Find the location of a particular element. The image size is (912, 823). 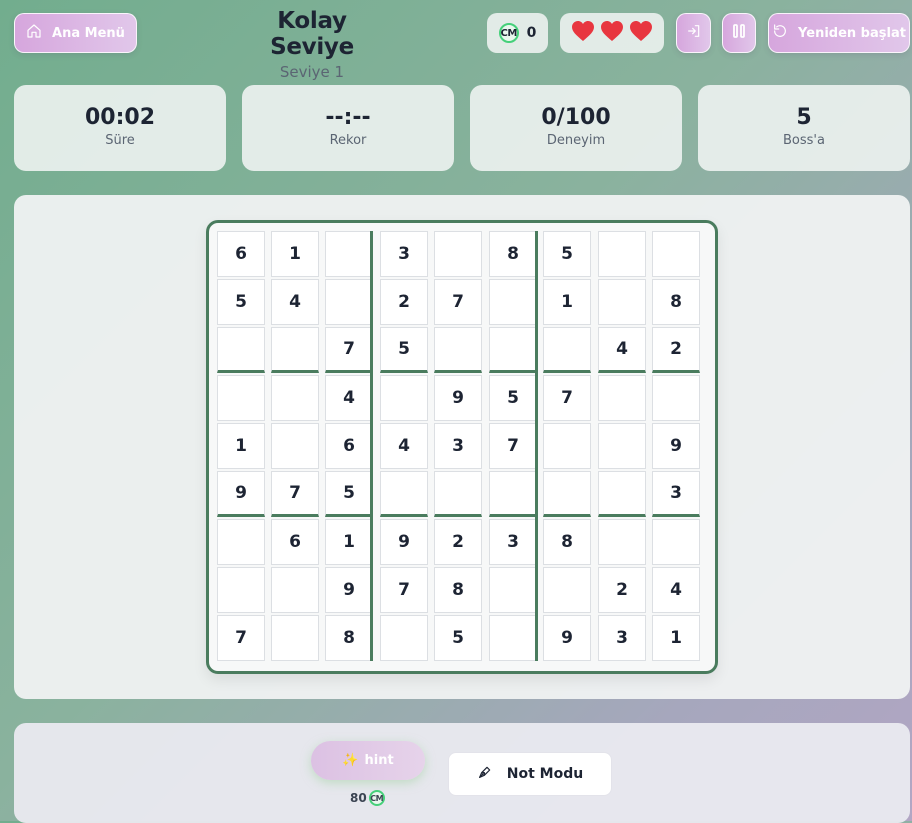

heart-icon is located at coordinates (583, 33).